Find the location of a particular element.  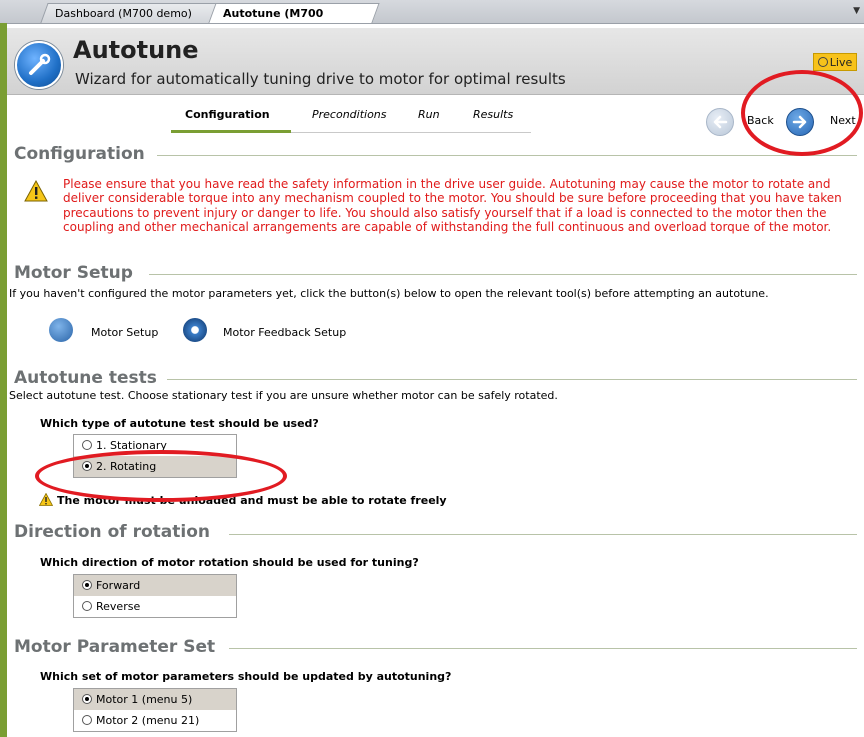

caution-icon is located at coordinates (46, 500).